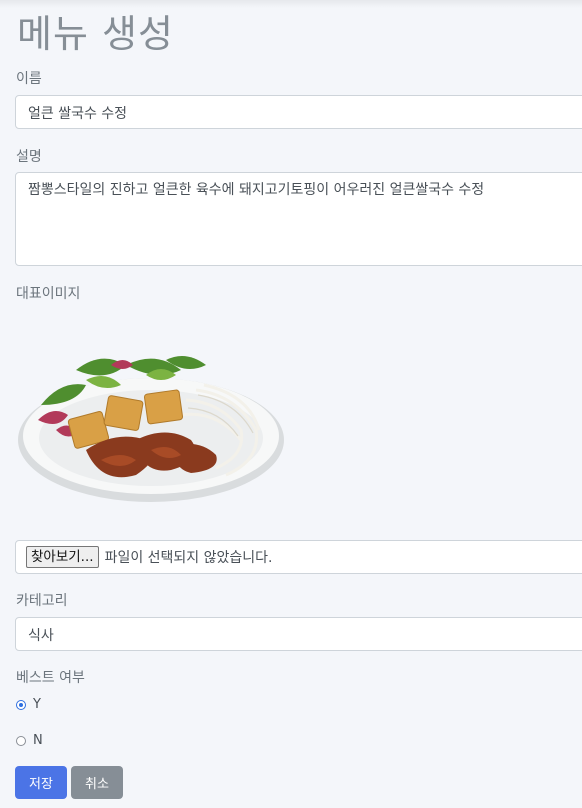 This screenshot has width=582, height=808. What do you see at coordinates (21, 740) in the screenshot?
I see `radio-n-icon` at bounding box center [21, 740].